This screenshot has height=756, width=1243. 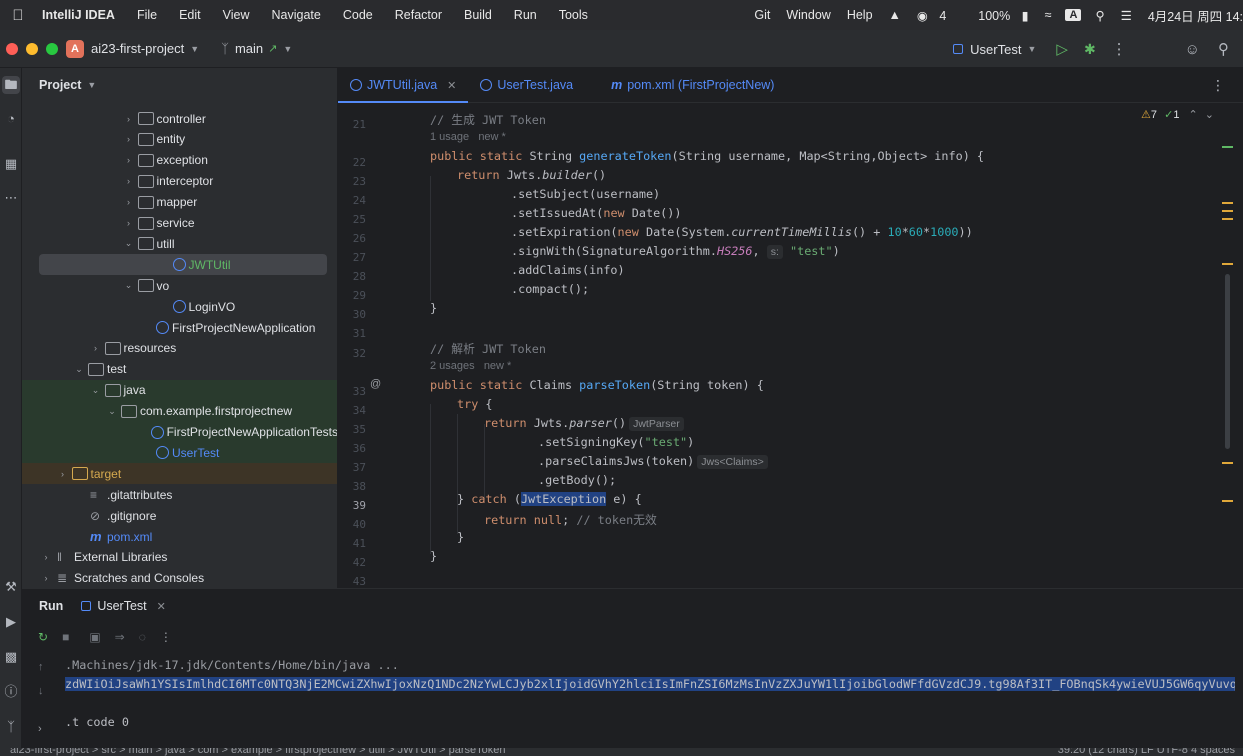 What do you see at coordinates (352, 486) in the screenshot?
I see `line-number: 38` at bounding box center [352, 486].